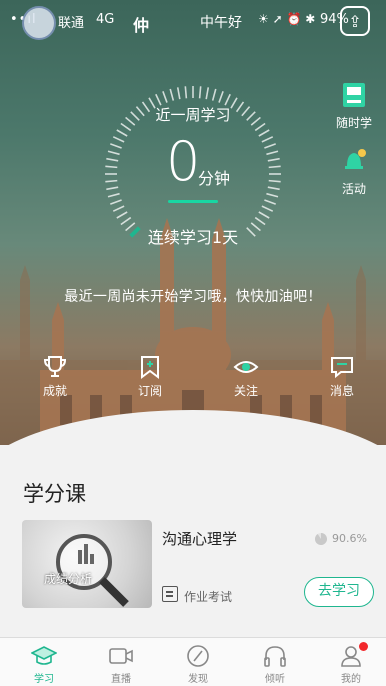 Image resolution: width=386 pixels, height=686 pixels. Describe the element at coordinates (246, 377) in the screenshot. I see `follow-button: 关注` at that location.